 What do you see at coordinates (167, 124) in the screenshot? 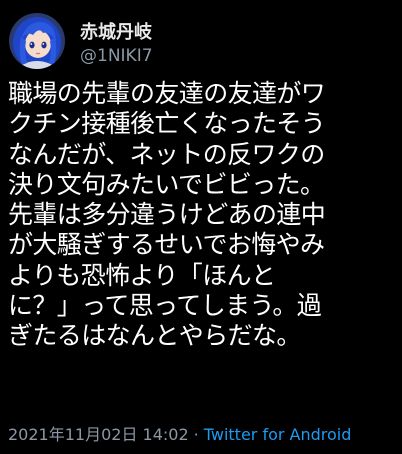
I see `tweet-text-line: クチン接種後亡くなったそう` at bounding box center [167, 124].